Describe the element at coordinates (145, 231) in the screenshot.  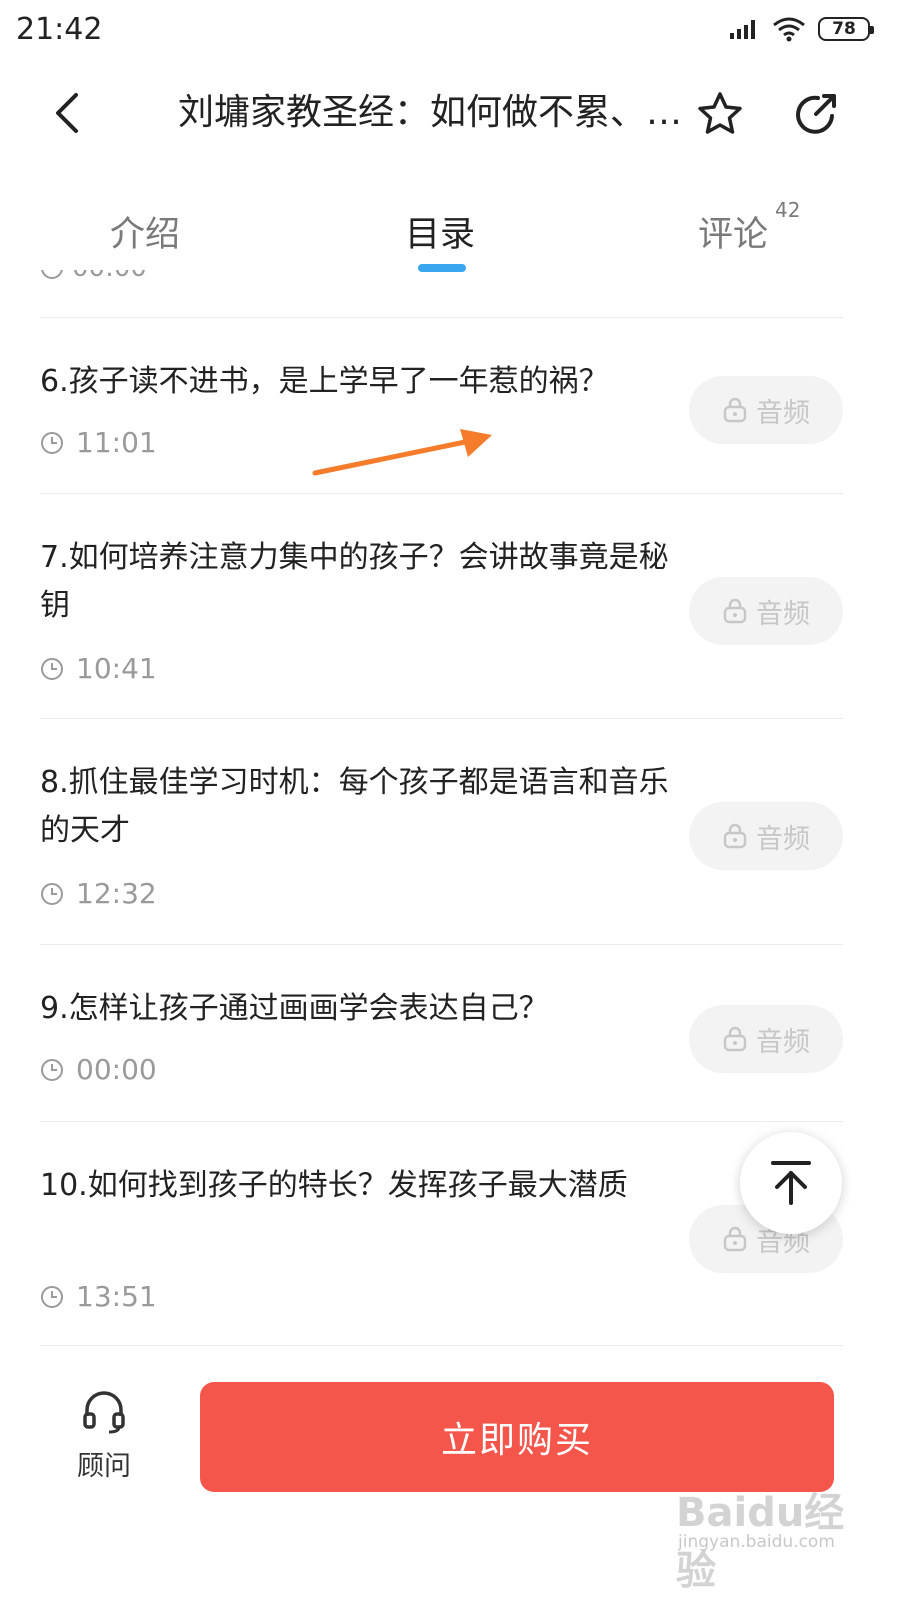
I see `tab-intro: 介绍` at that location.